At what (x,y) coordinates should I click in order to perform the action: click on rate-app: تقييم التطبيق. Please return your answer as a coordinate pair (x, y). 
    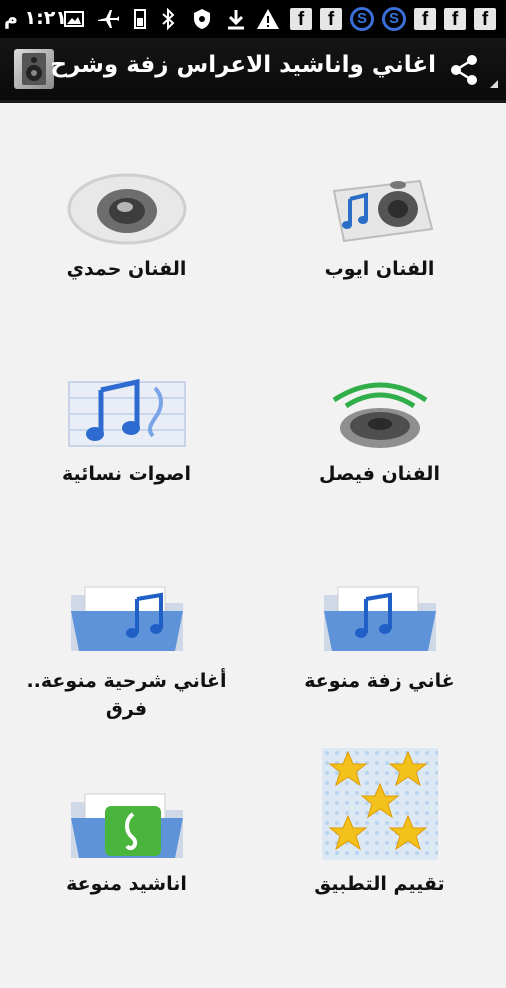
    Looking at the image, I should click on (379, 848).